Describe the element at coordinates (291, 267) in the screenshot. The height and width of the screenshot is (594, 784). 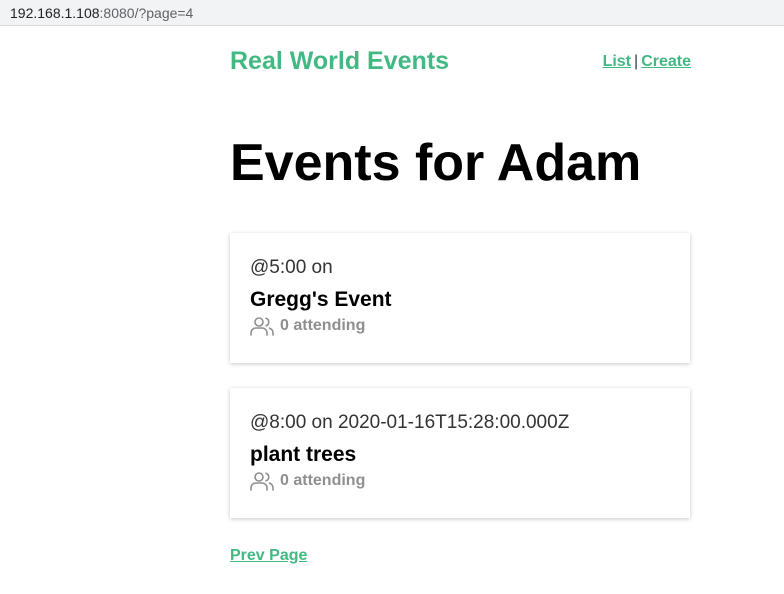
I see `event-time: @5:00 on` at that location.